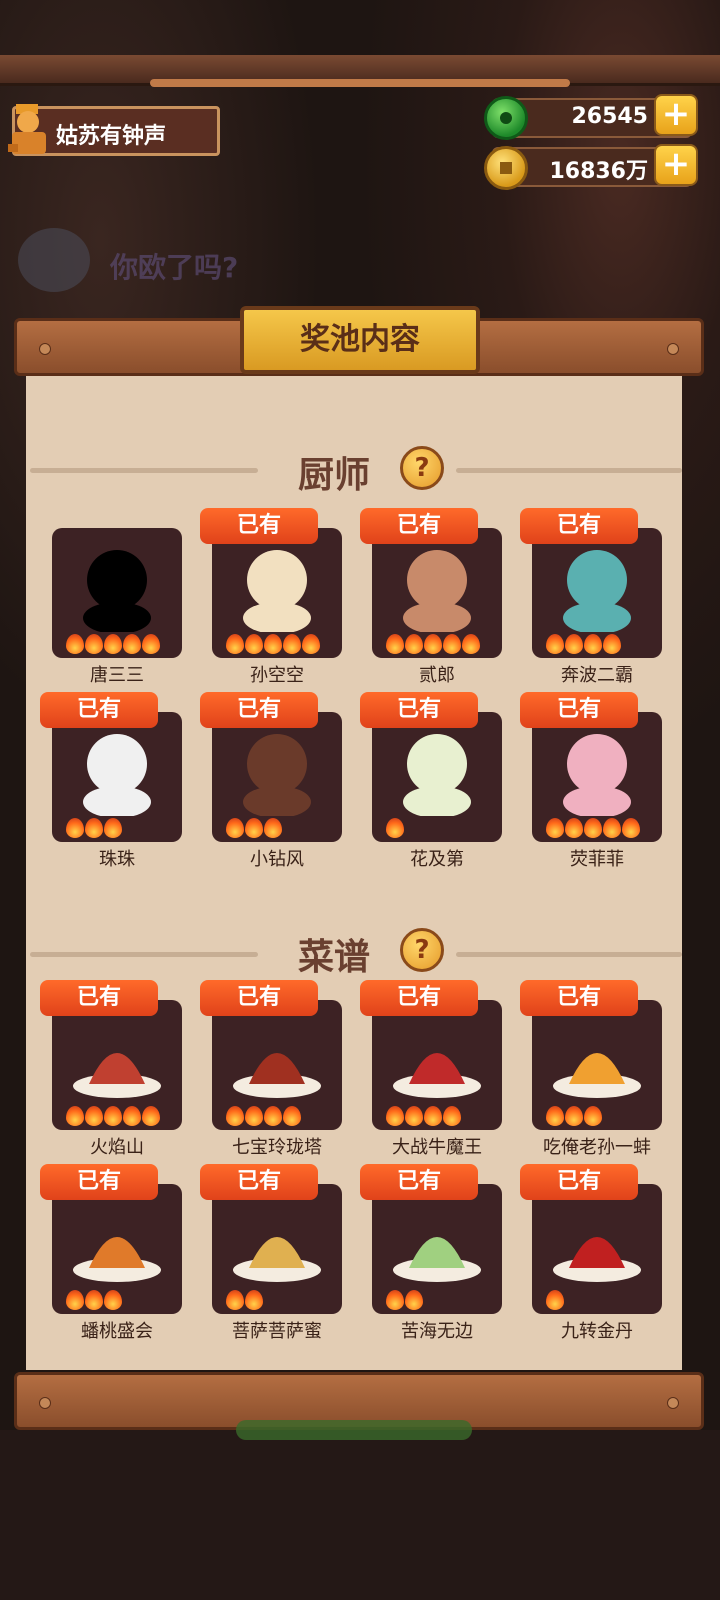 The height and width of the screenshot is (1600, 720). Describe the element at coordinates (422, 950) in the screenshot. I see `recipes-help-question-icon: ?` at that location.